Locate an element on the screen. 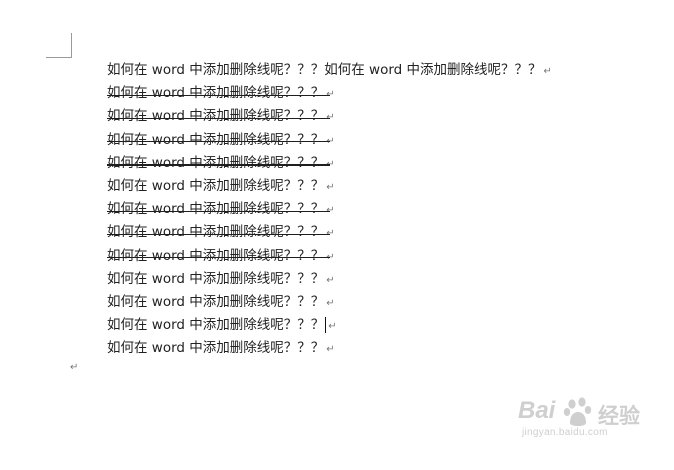 This screenshot has height=470, width=674. baidu-jingyan-watermark: Bai 经验 jingyan.baidu.com is located at coordinates (588, 418).